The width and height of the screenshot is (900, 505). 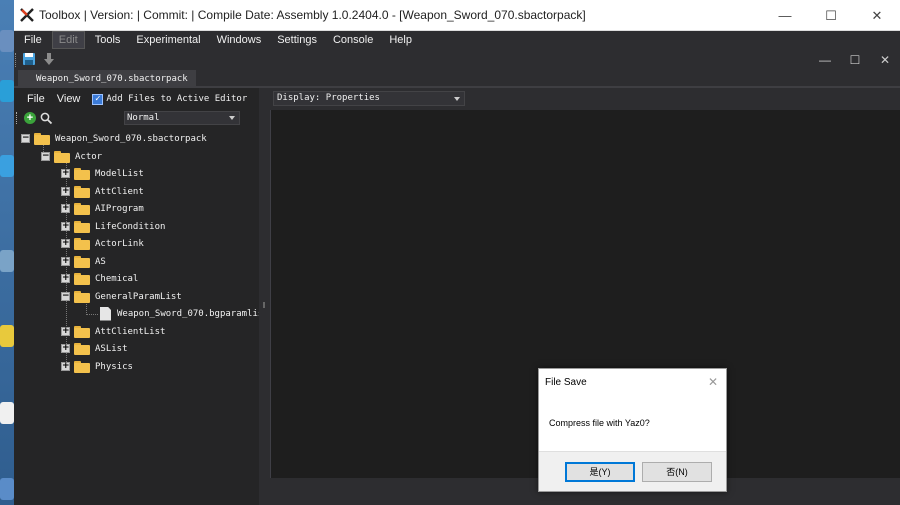 I want to click on tree-node-aslist: + ASList, so click(x=94, y=348).